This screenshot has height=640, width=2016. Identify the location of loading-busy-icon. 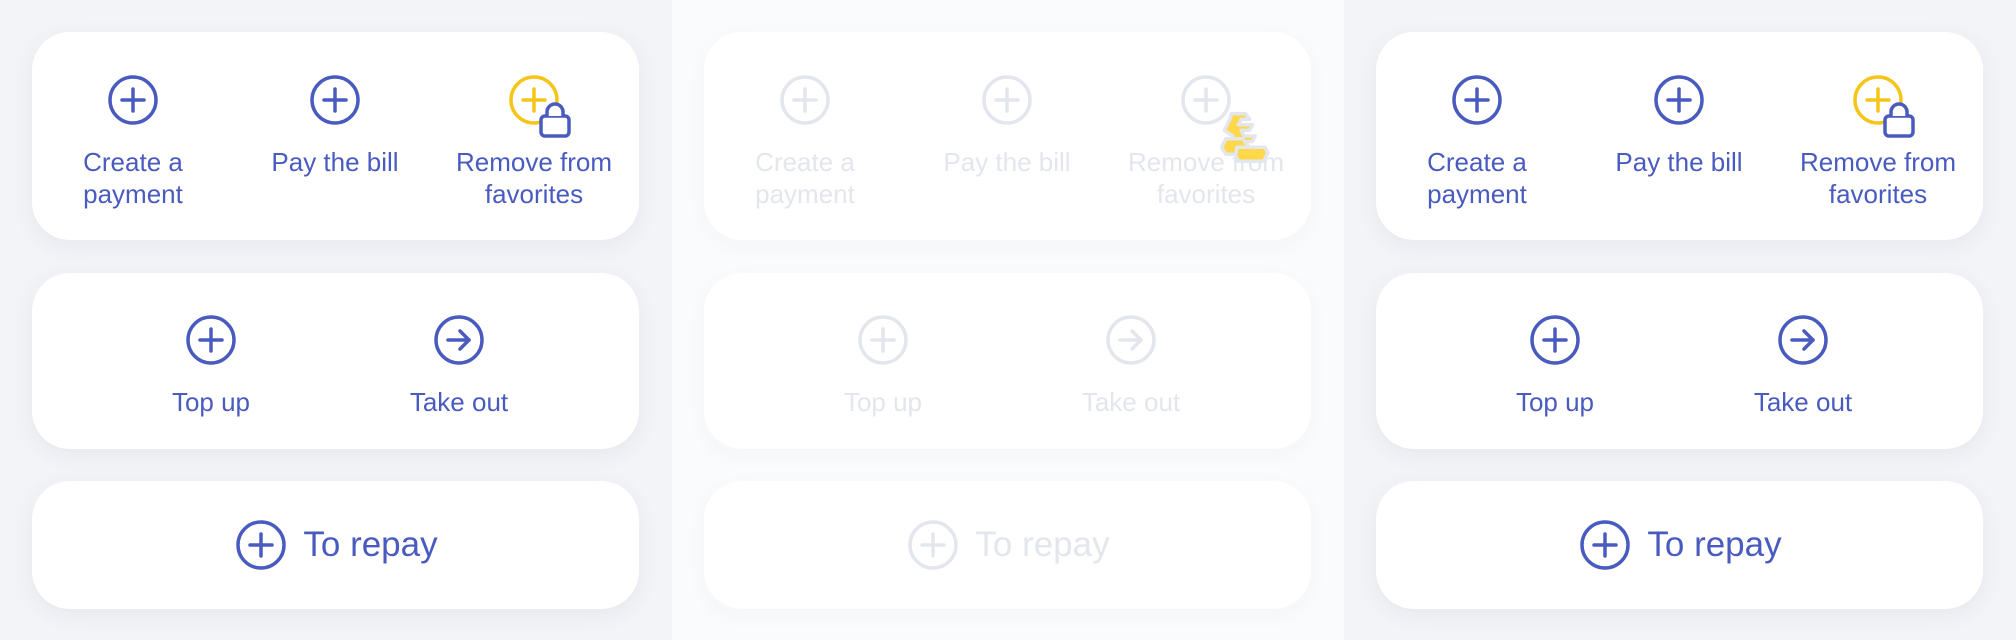
(1243, 135).